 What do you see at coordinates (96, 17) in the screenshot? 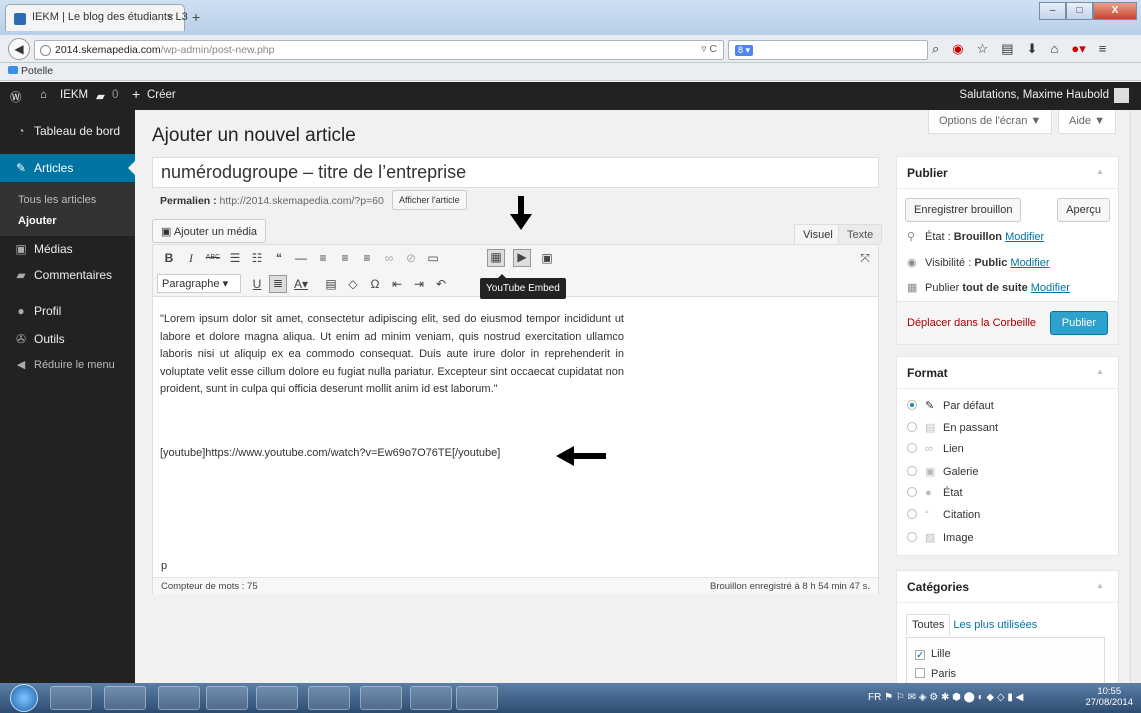
I see `browser-tab: IEKM | Le blog des étudiants L3 ×` at bounding box center [96, 17].